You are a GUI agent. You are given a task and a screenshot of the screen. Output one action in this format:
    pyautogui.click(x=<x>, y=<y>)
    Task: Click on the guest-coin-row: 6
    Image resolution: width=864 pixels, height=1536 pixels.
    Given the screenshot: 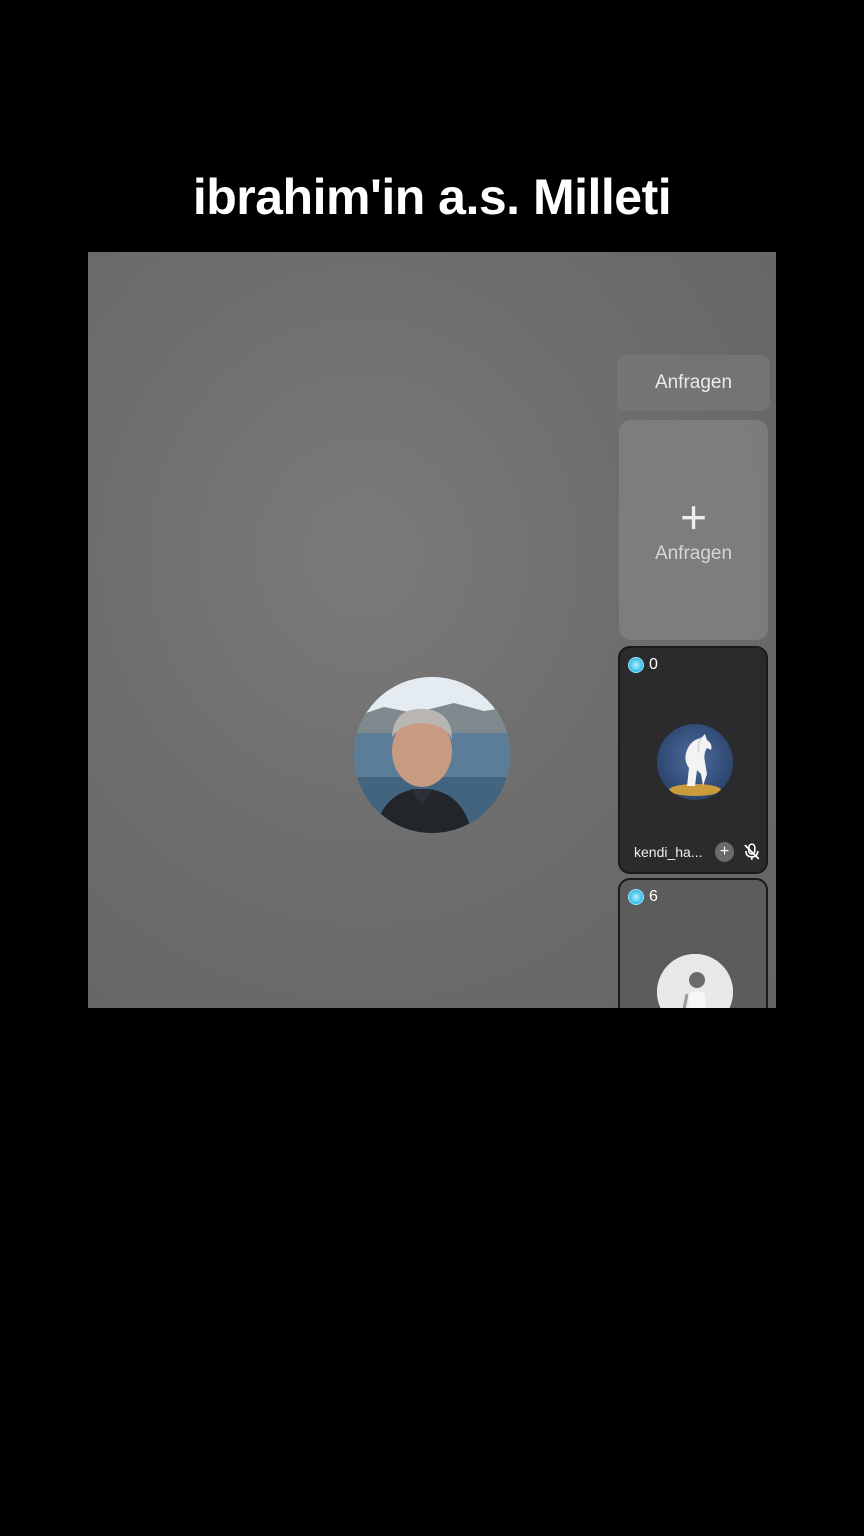 What is the action you would take?
    pyautogui.click(x=643, y=897)
    